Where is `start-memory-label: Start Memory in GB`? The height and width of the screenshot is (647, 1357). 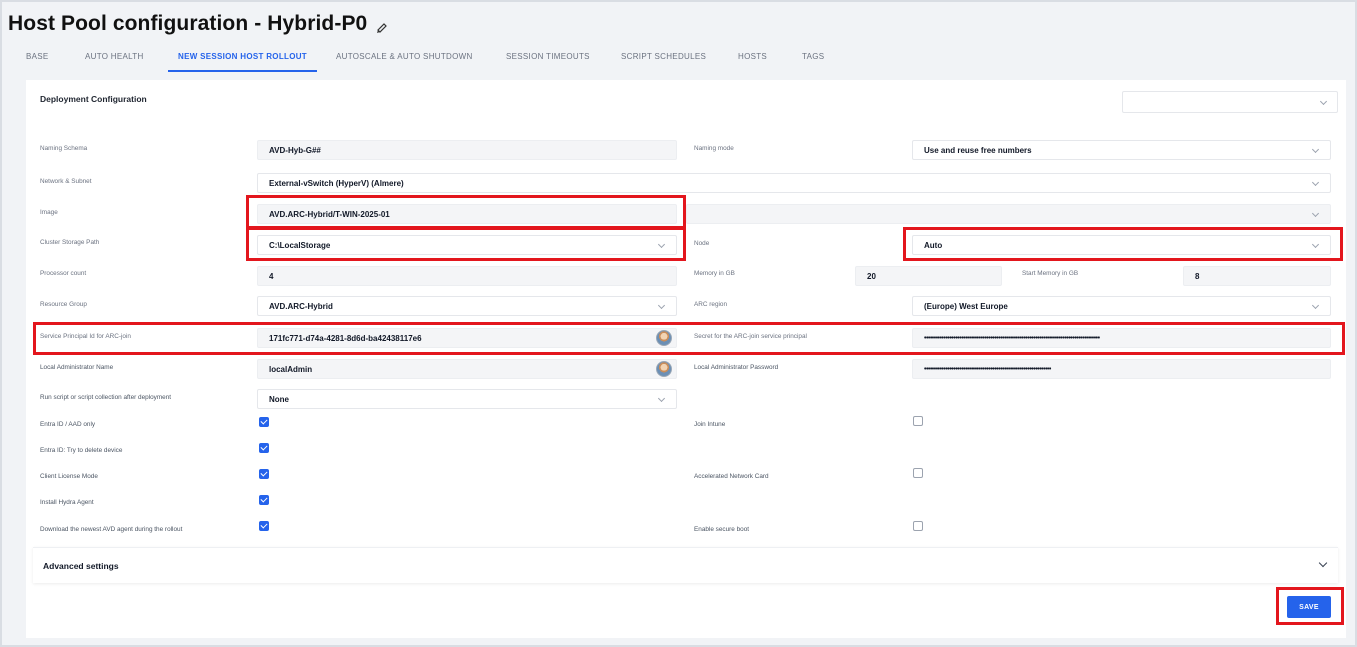 start-memory-label: Start Memory in GB is located at coordinates (1050, 273).